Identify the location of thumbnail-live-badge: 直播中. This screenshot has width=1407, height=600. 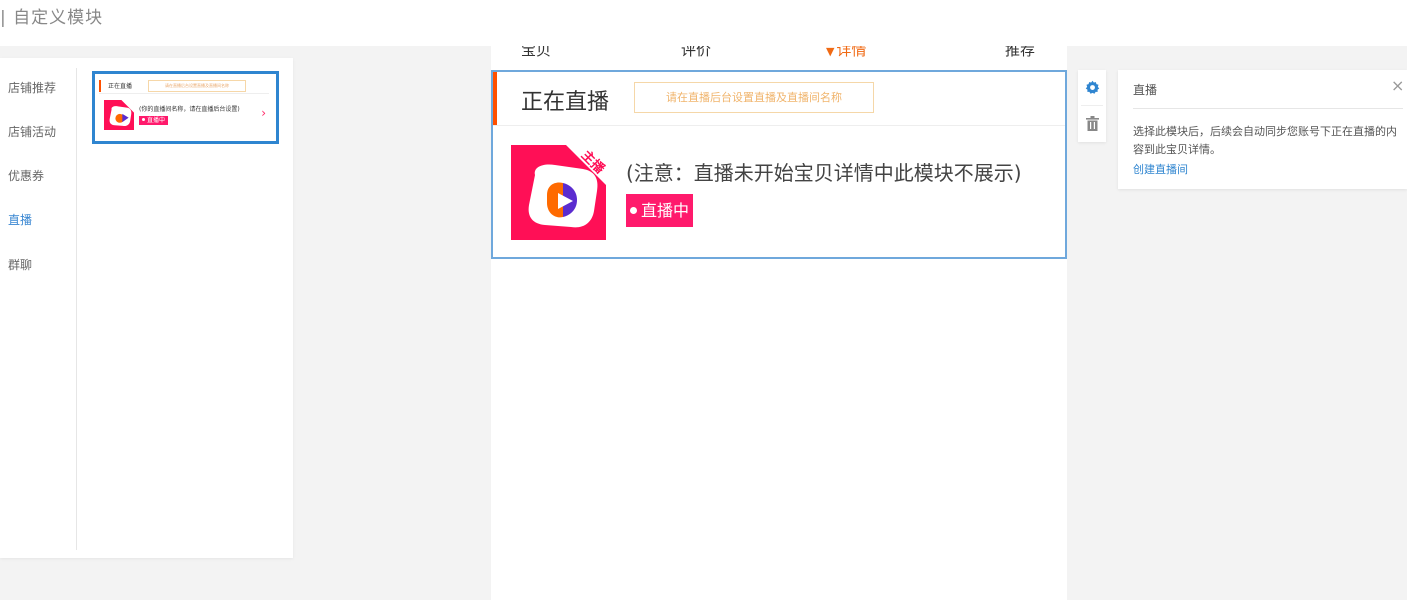
(154, 120).